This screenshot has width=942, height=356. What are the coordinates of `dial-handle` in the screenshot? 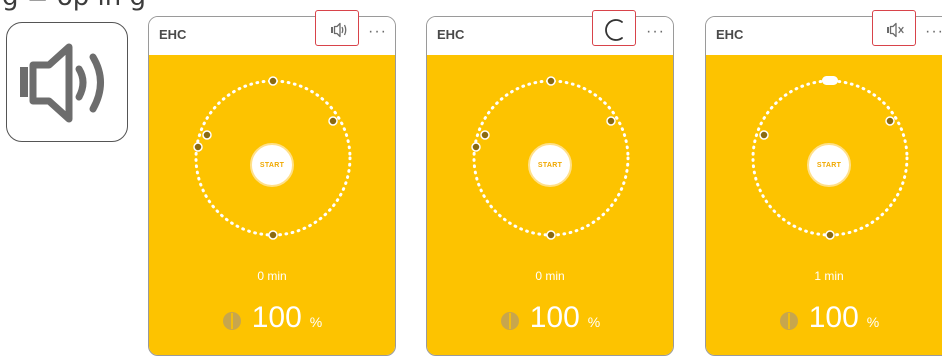 It's located at (830, 80).